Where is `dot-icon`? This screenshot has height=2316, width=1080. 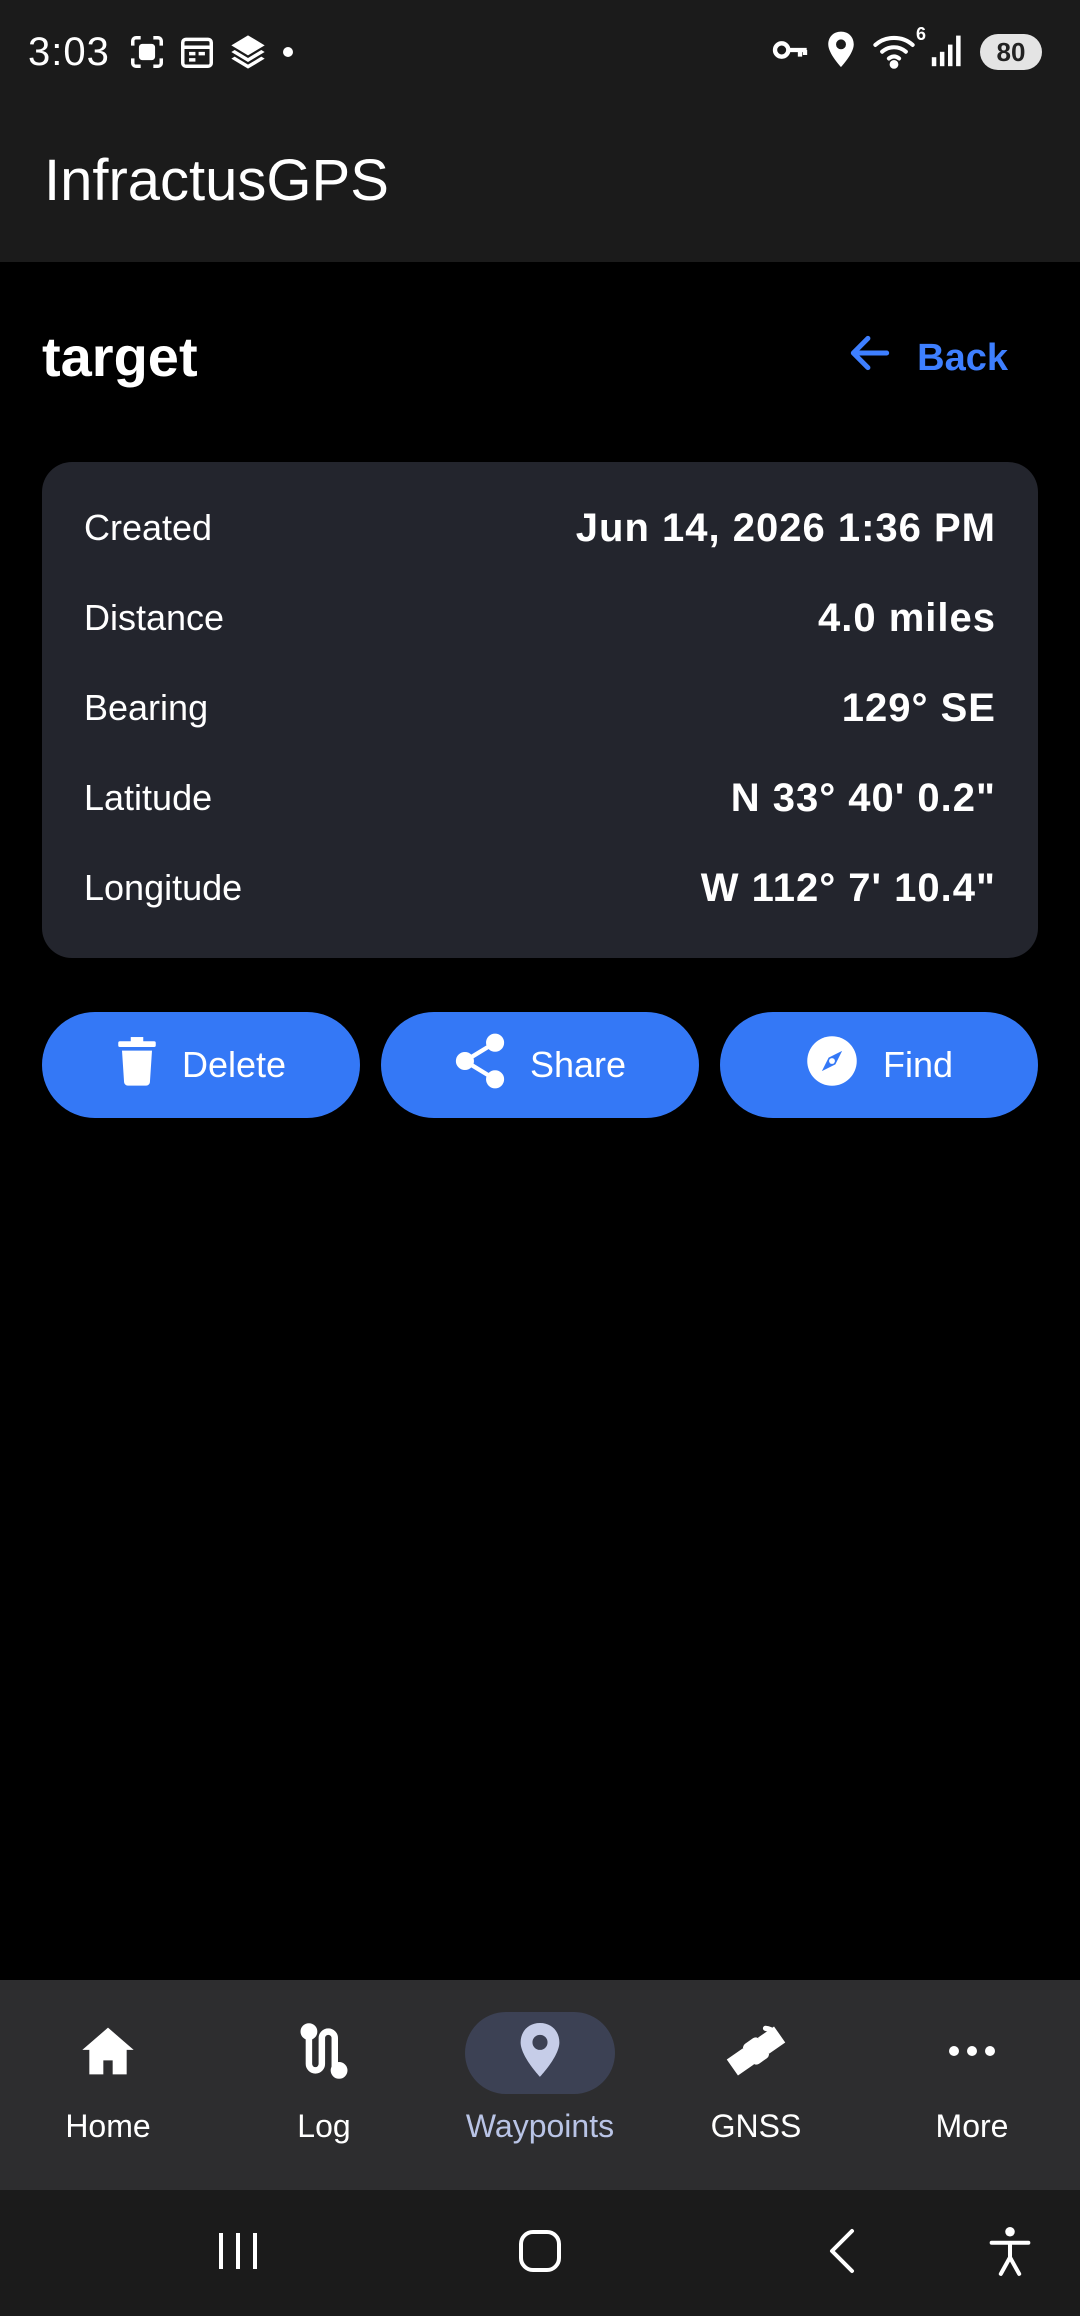
dot-icon is located at coordinates (288, 54).